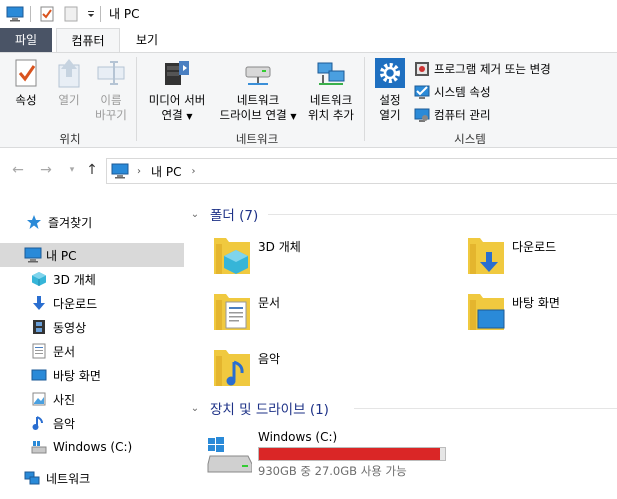  Describe the element at coordinates (177, 90) in the screenshot. I see `media-server-button: 미디어 서버 연결 ▼` at that location.